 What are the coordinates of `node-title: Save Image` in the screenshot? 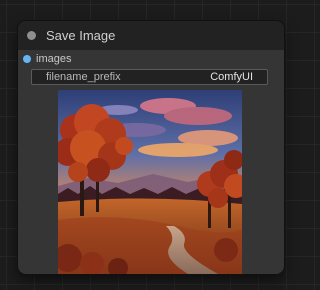 It's located at (81, 35).